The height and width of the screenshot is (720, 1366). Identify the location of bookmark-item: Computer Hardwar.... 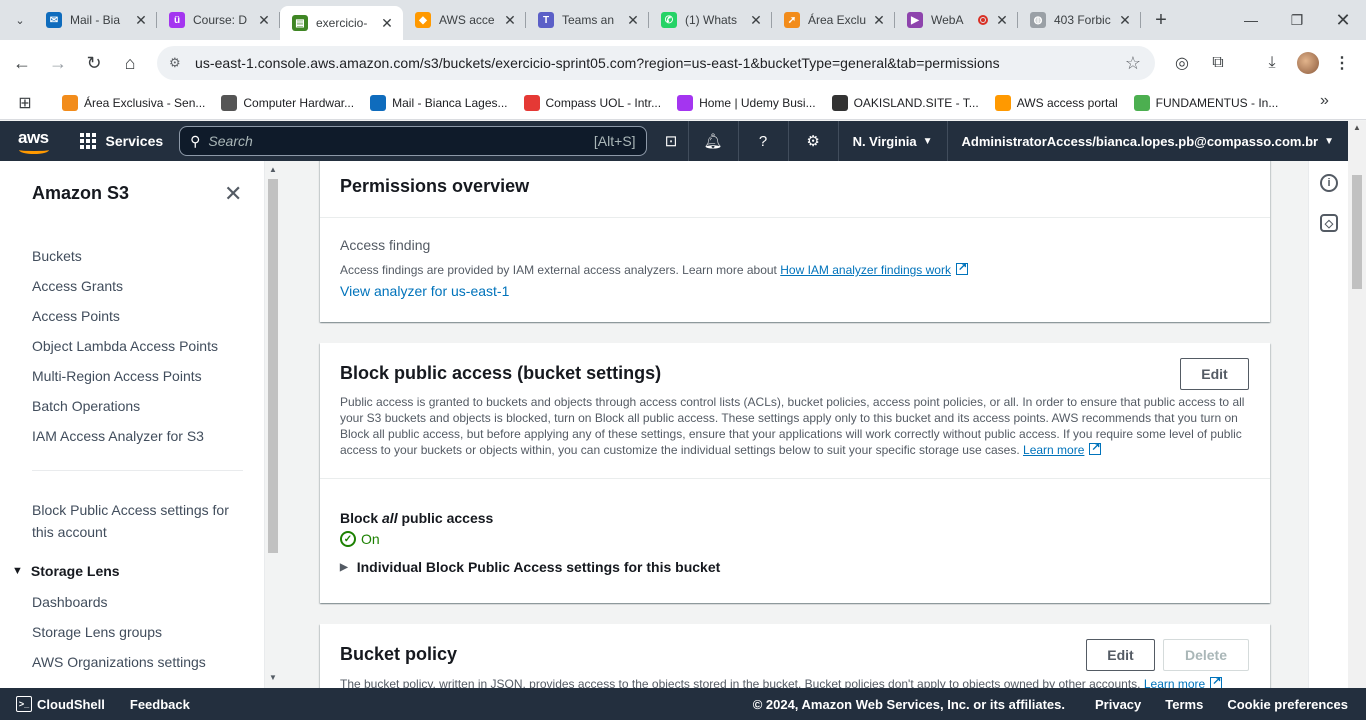
(287, 103).